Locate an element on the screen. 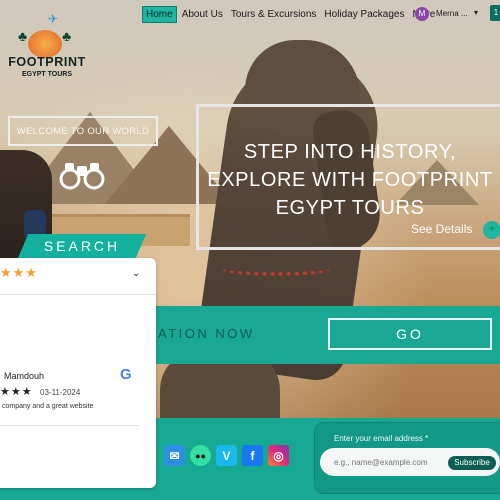  facebook-icon: f is located at coordinates (252, 455).